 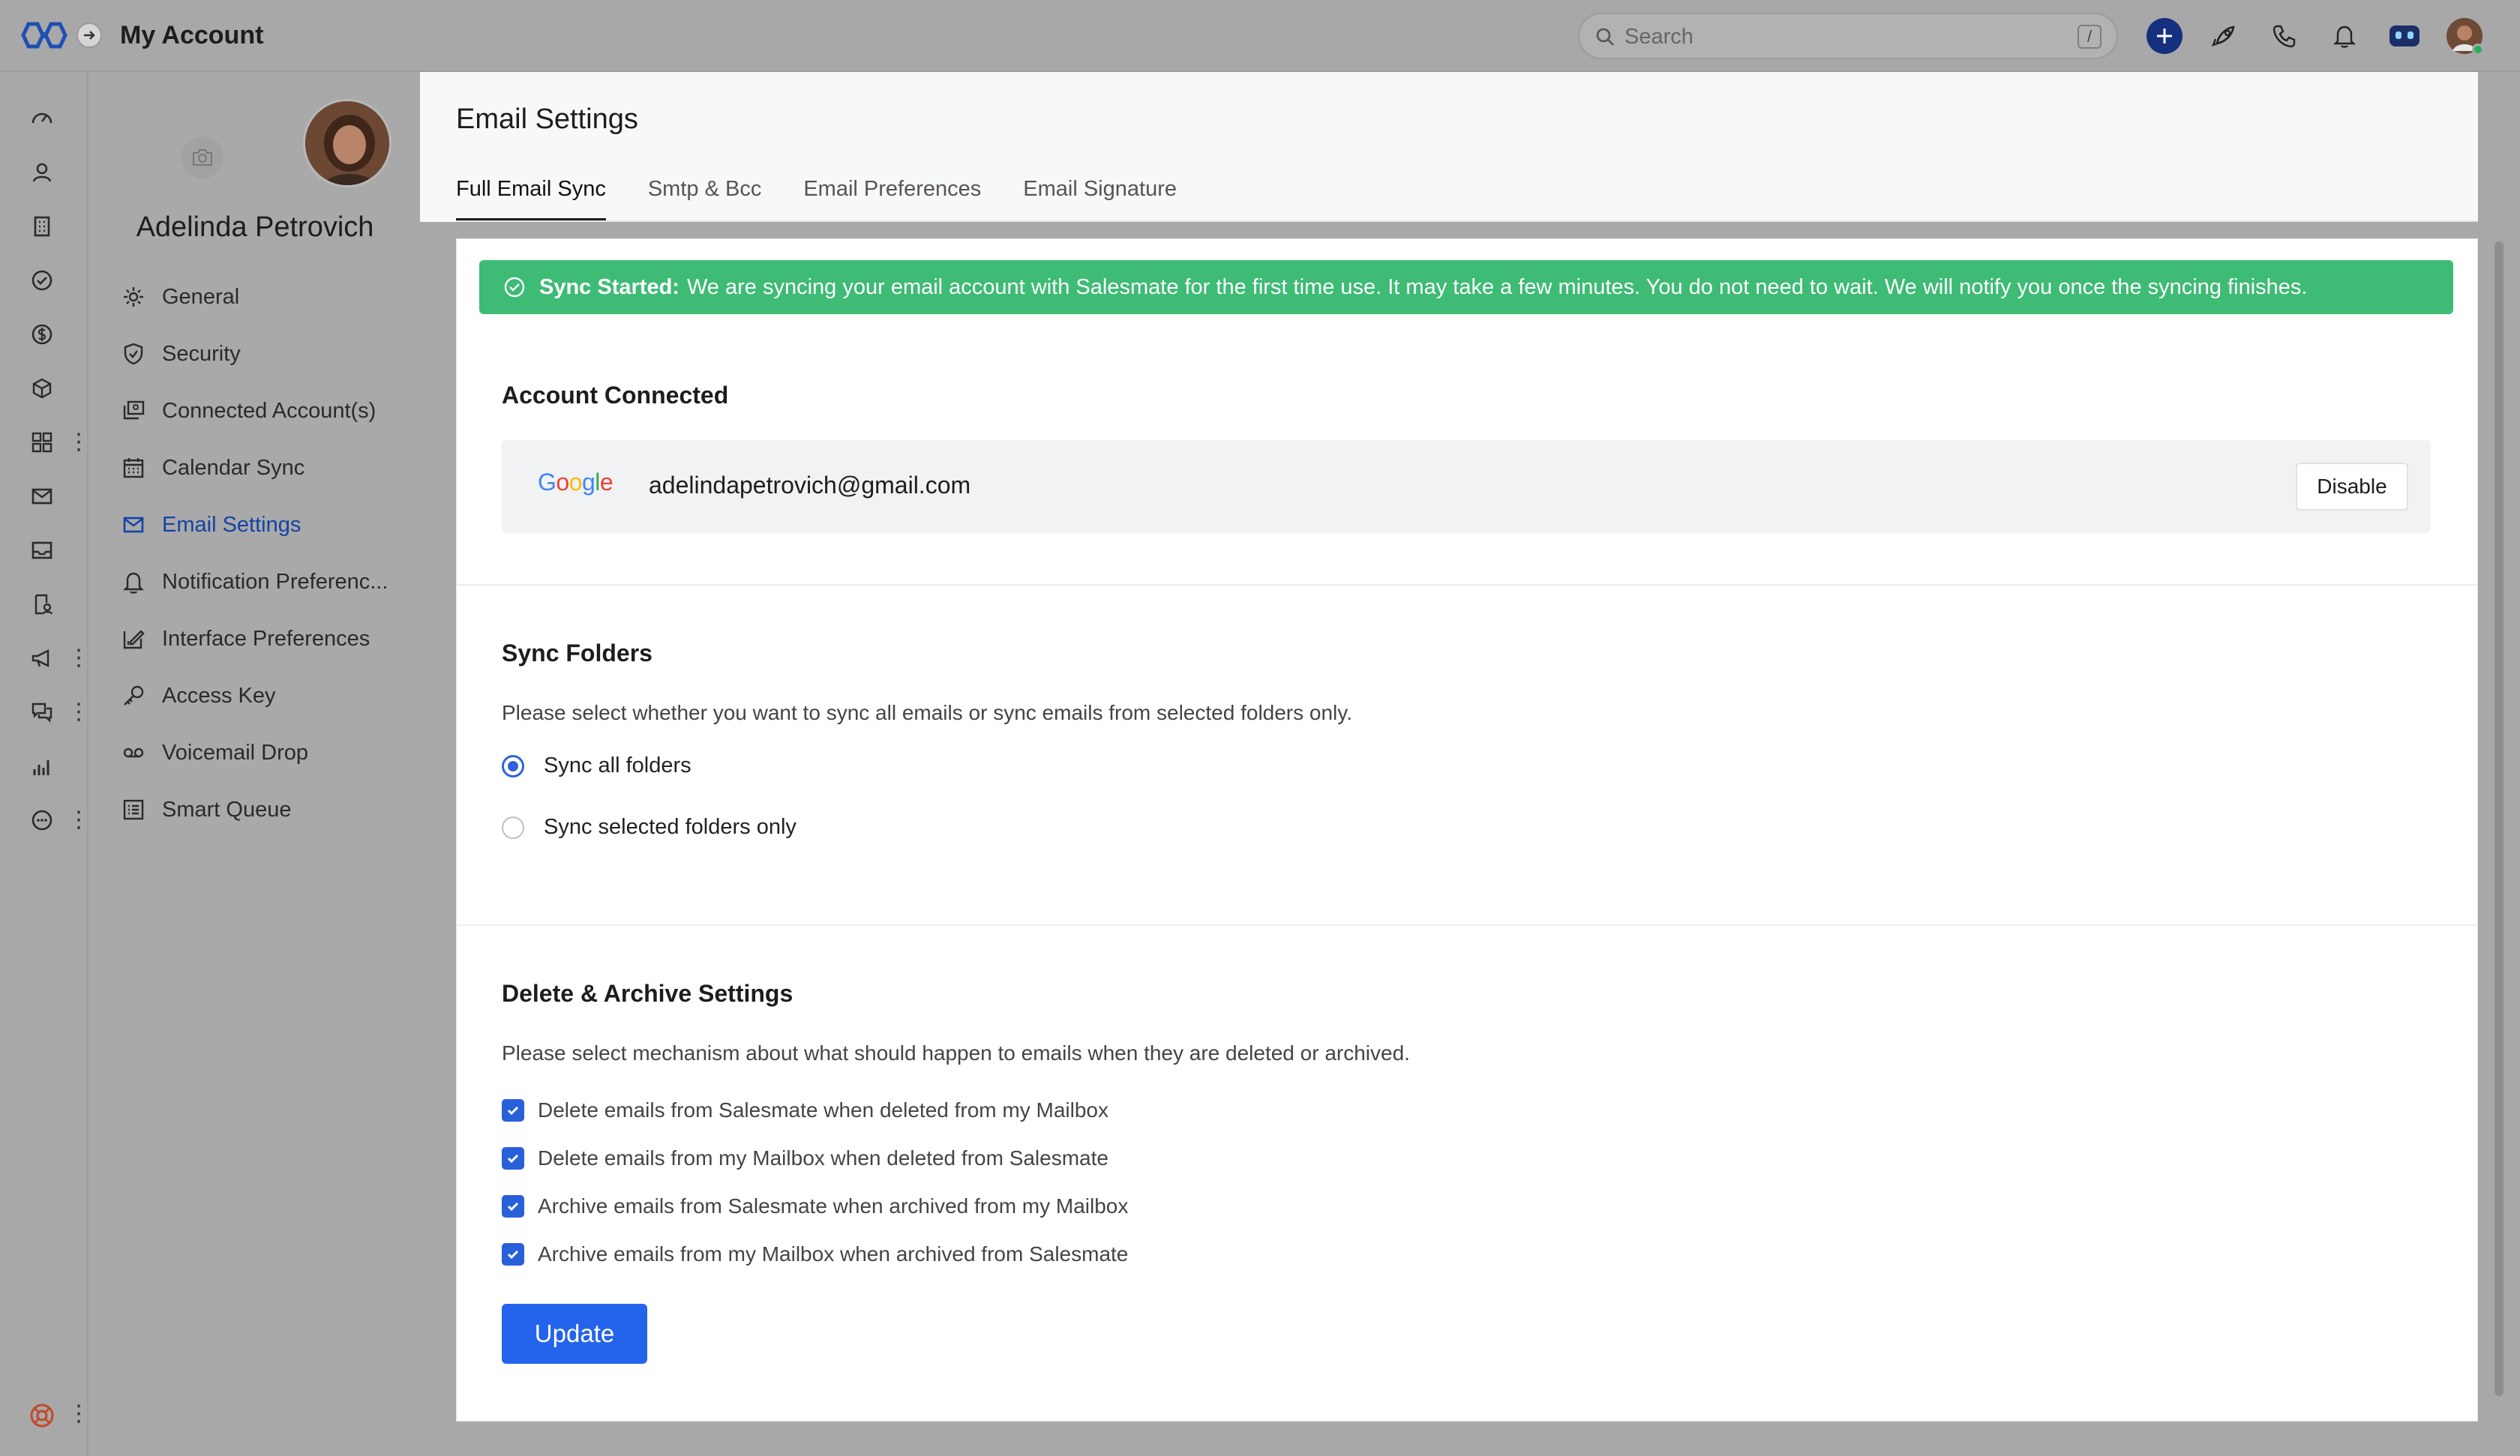 I want to click on rail-more-apps, so click(x=42, y=820).